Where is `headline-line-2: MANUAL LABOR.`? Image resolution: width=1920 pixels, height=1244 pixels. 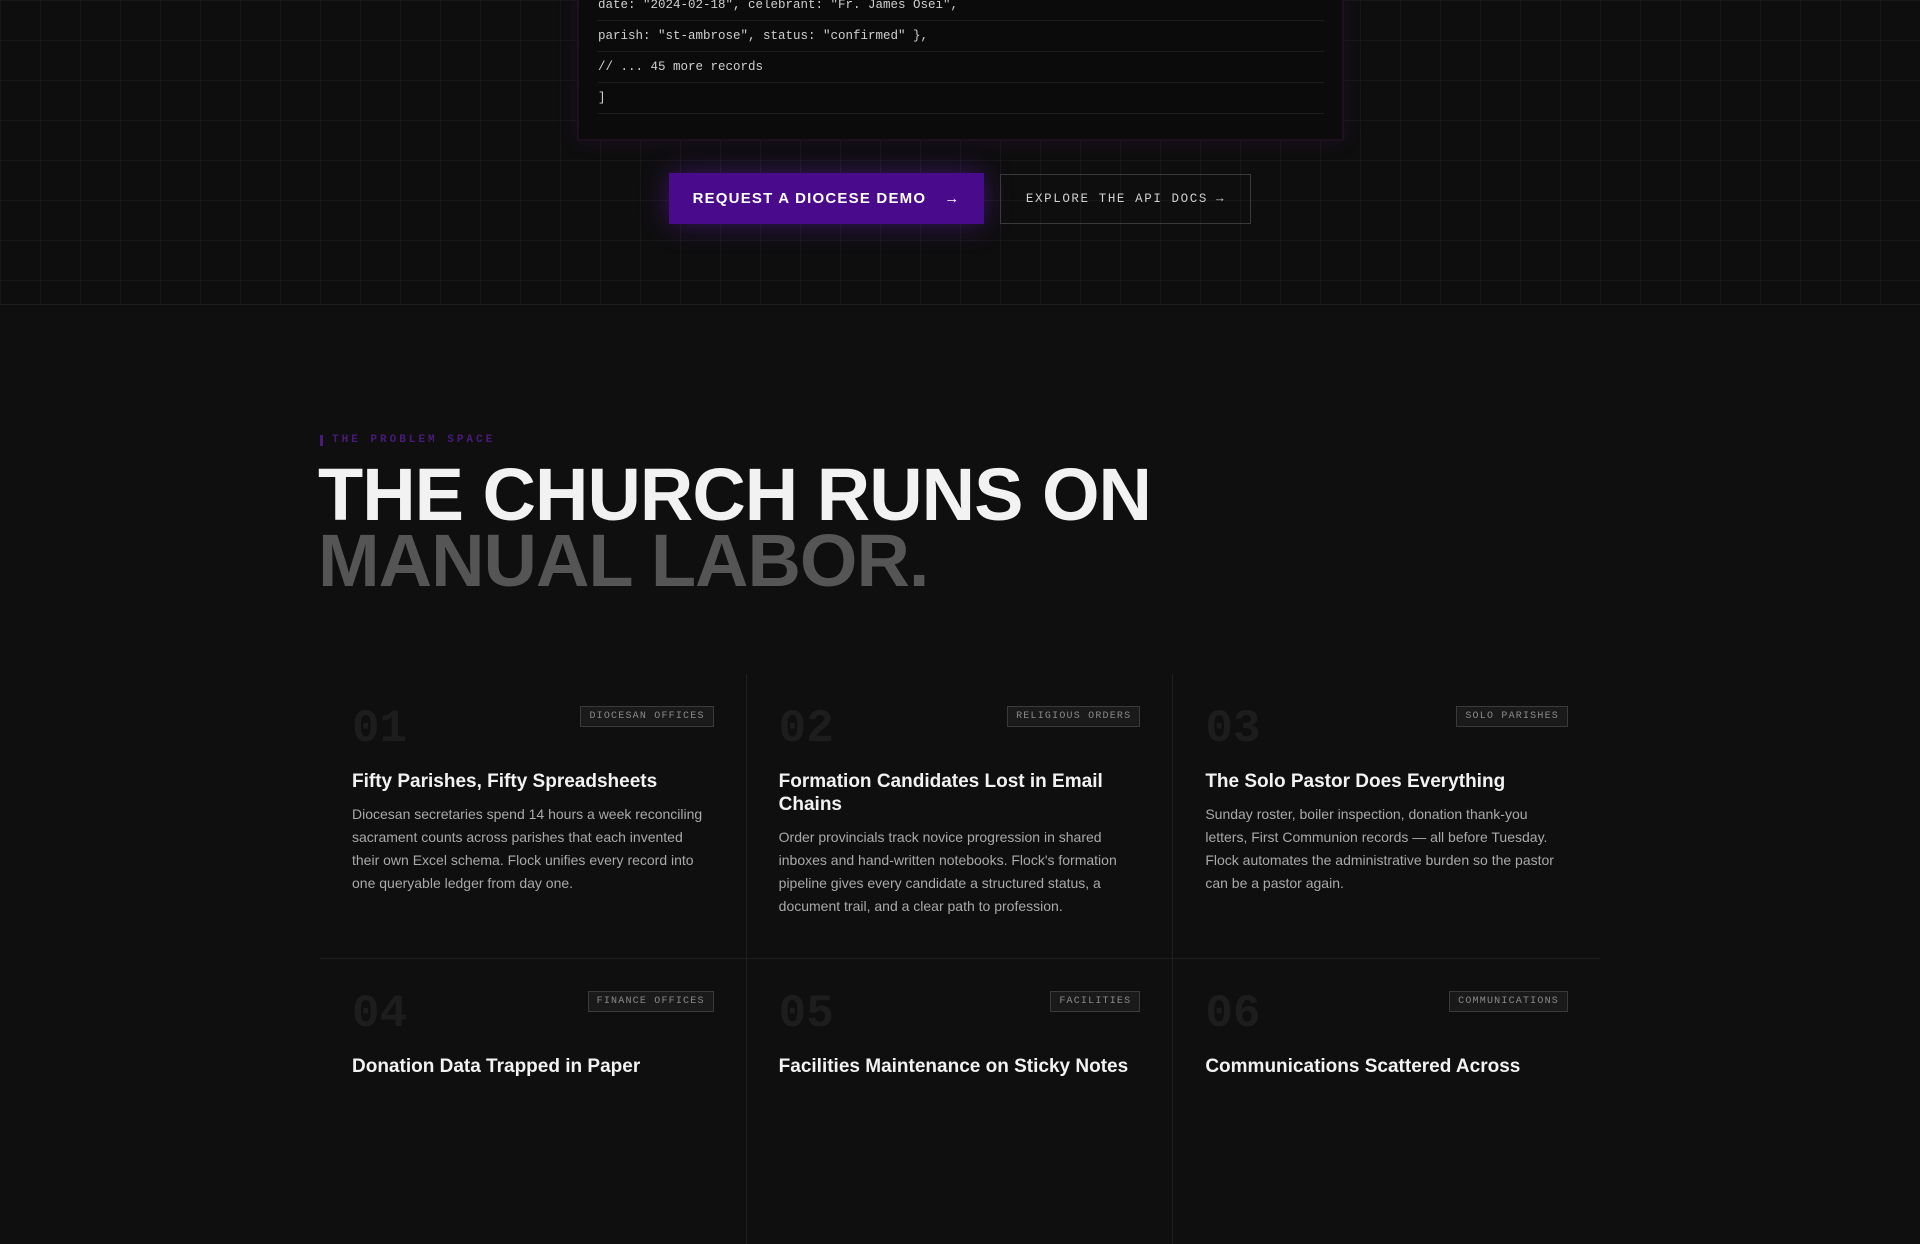 headline-line-2: MANUAL LABOR. is located at coordinates (623, 560).